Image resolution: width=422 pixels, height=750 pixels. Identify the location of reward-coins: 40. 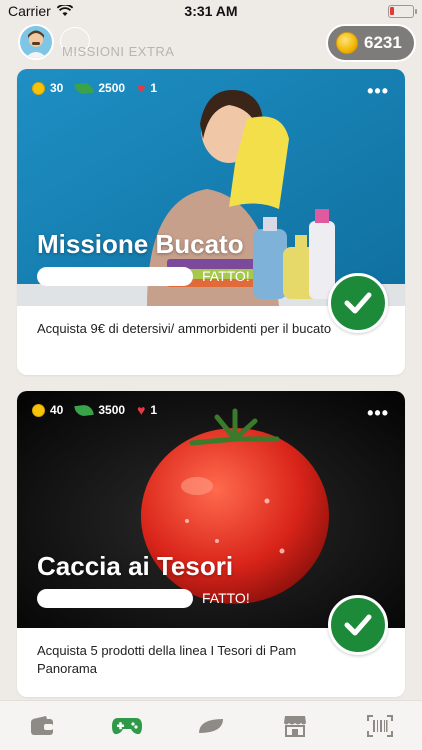
(57, 410).